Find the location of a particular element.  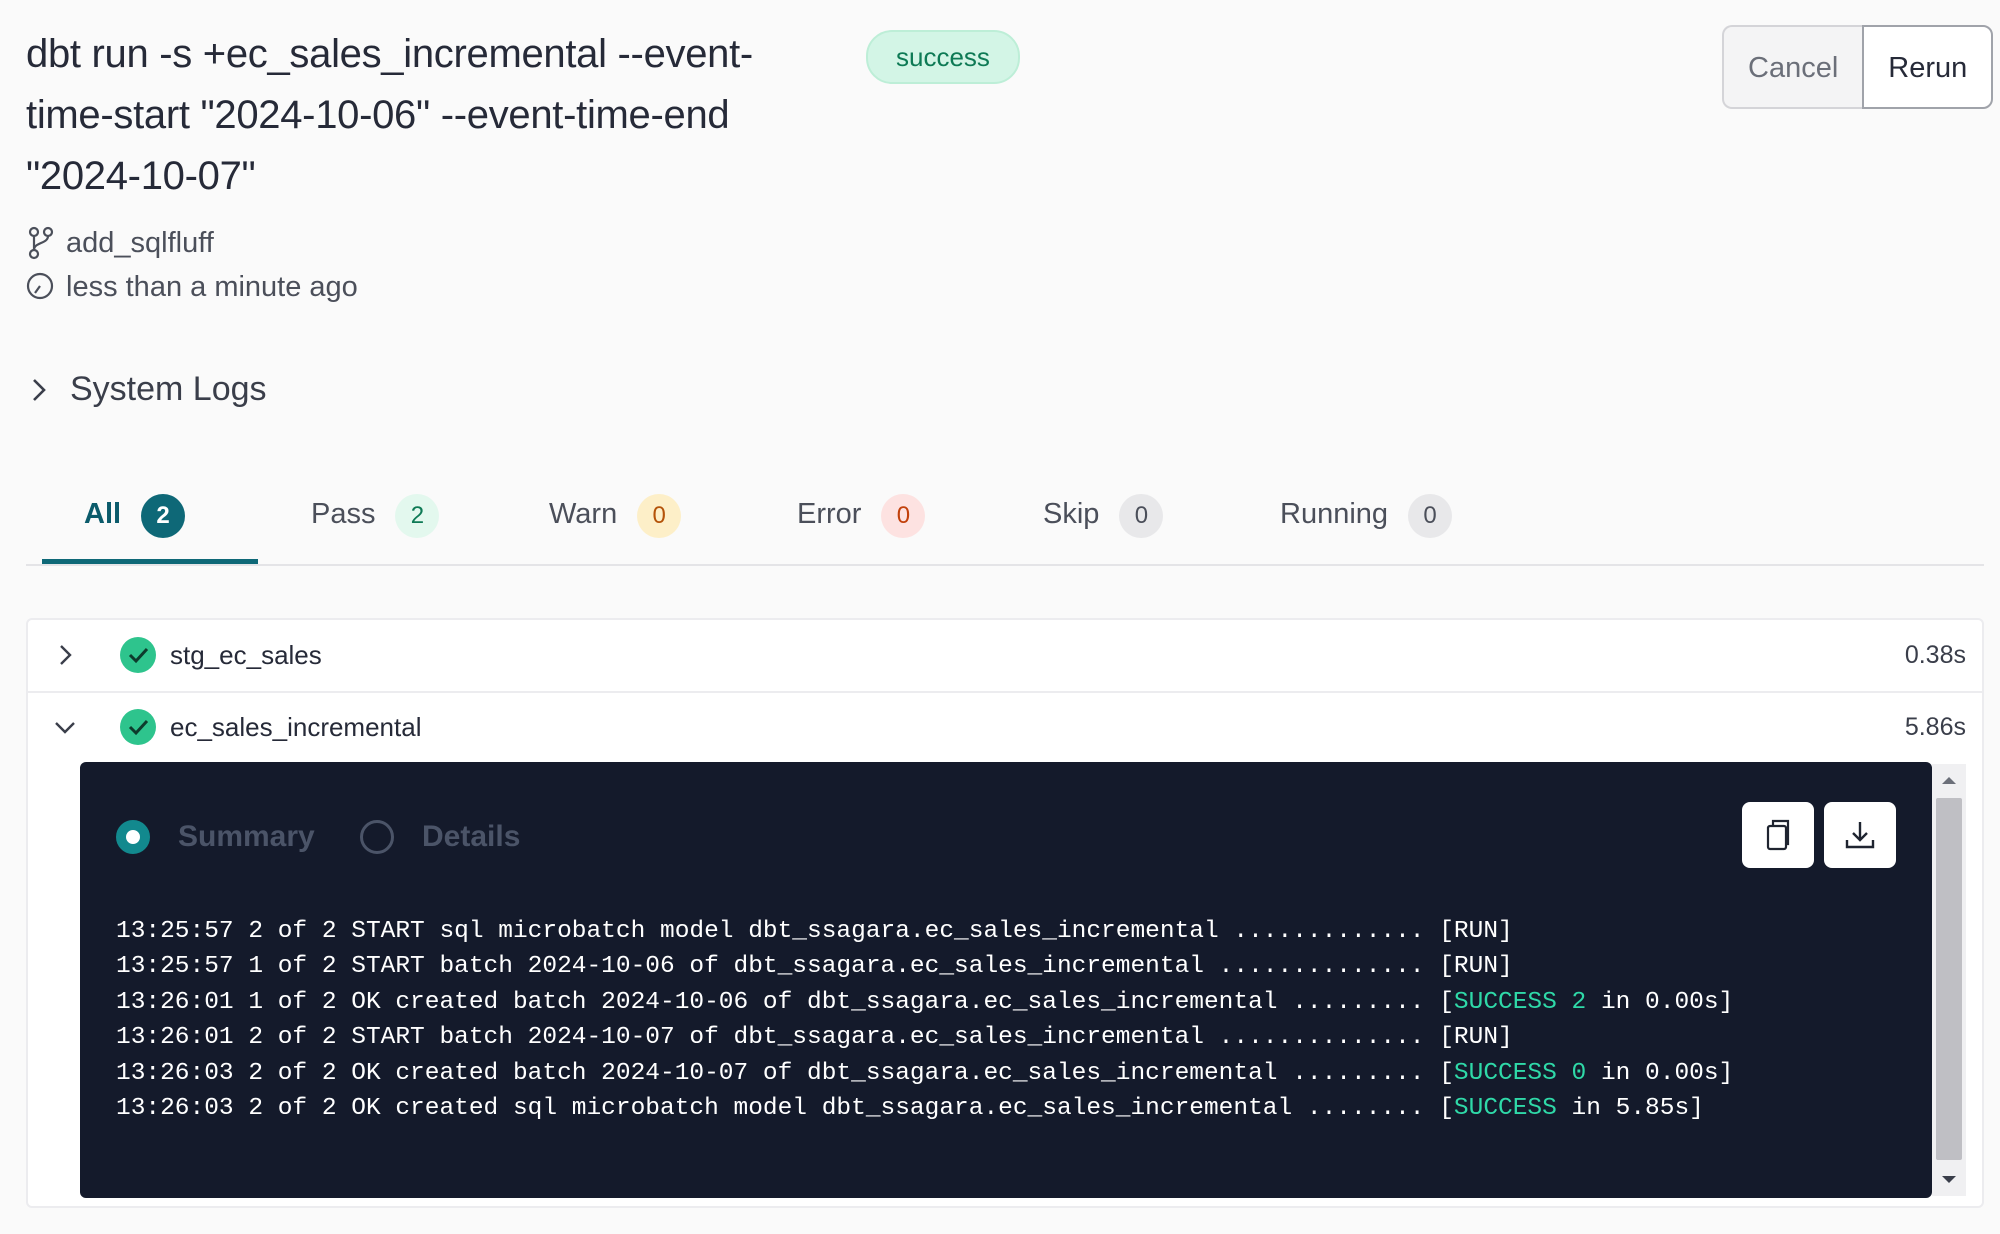

clock-icon is located at coordinates (40, 286).